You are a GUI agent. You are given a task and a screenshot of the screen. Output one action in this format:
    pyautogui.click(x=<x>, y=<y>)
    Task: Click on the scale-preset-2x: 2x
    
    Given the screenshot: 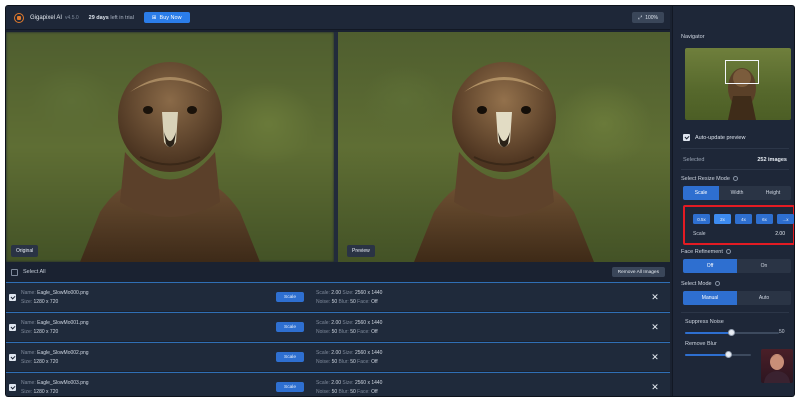 What is the action you would take?
    pyautogui.click(x=722, y=219)
    